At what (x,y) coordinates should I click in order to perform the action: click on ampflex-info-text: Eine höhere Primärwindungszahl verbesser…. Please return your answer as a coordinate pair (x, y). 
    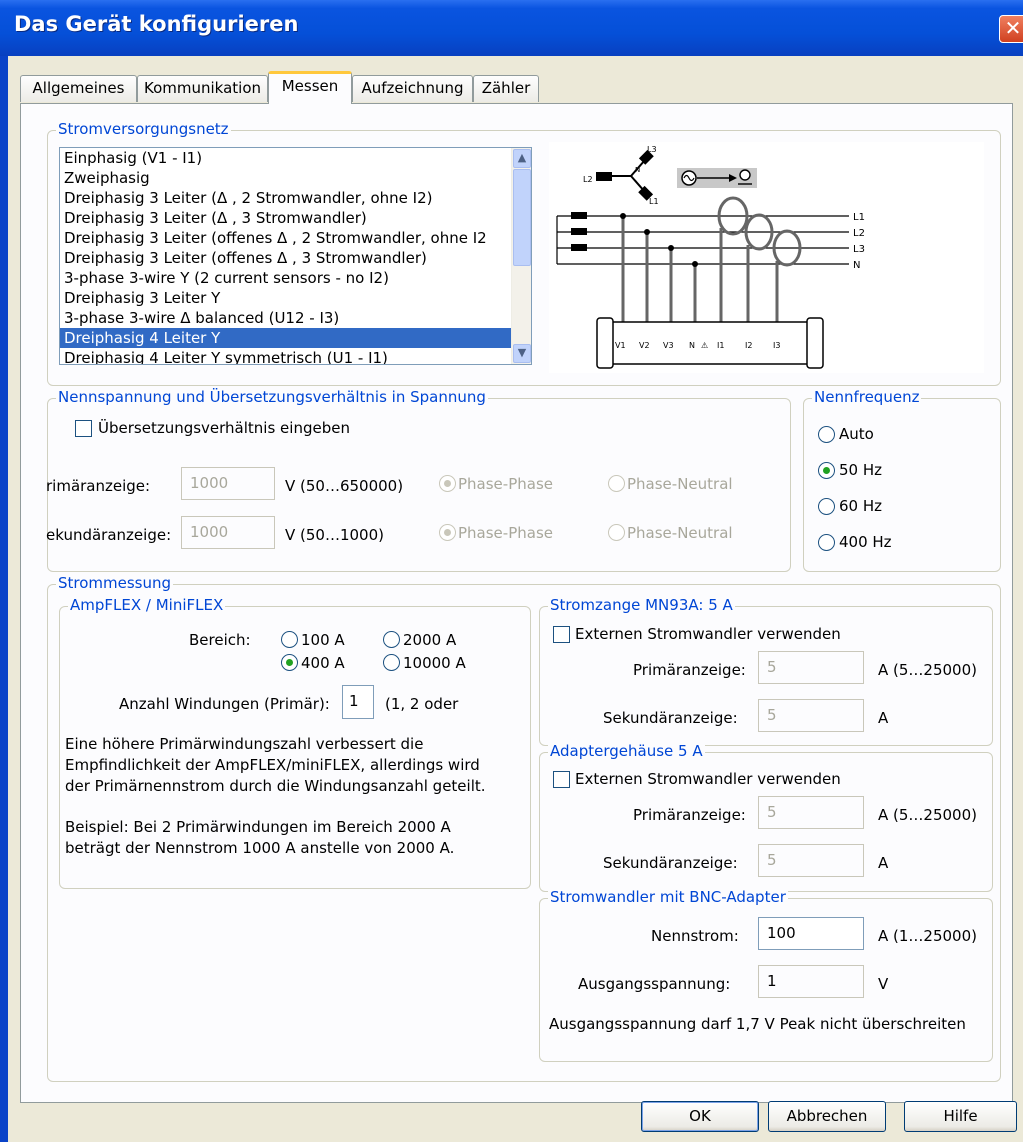
    Looking at the image, I should click on (275, 765).